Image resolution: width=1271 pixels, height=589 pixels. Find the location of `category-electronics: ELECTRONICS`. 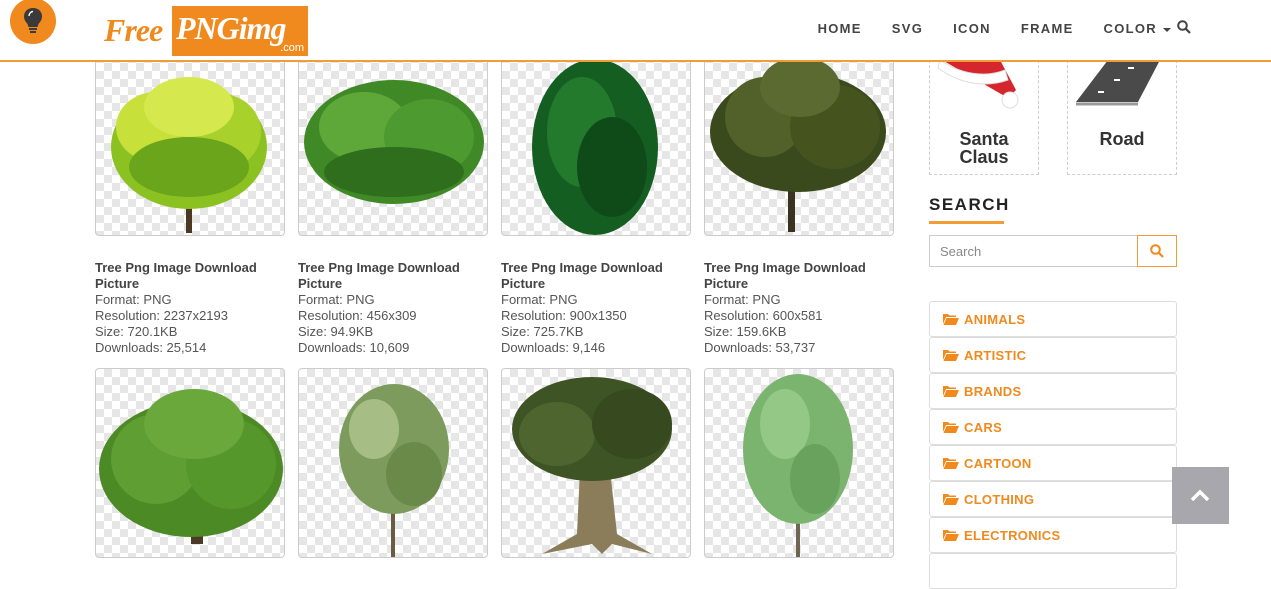

category-electronics: ELECTRONICS is located at coordinates (1053, 535).